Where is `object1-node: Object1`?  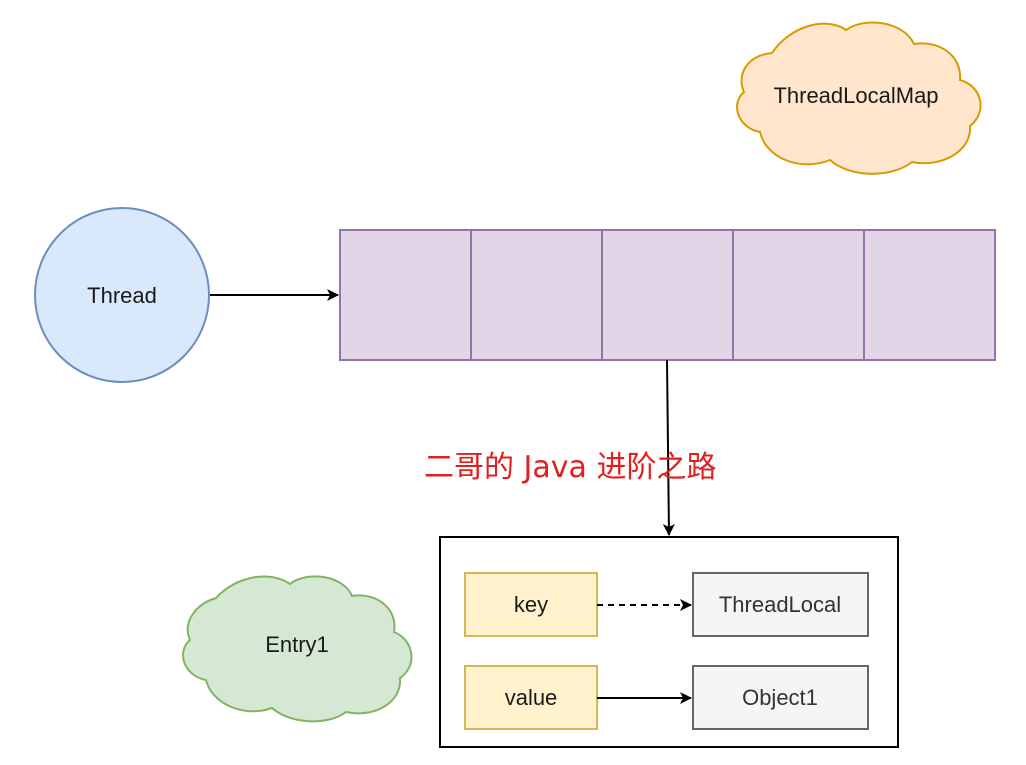 object1-node: Object1 is located at coordinates (780, 697).